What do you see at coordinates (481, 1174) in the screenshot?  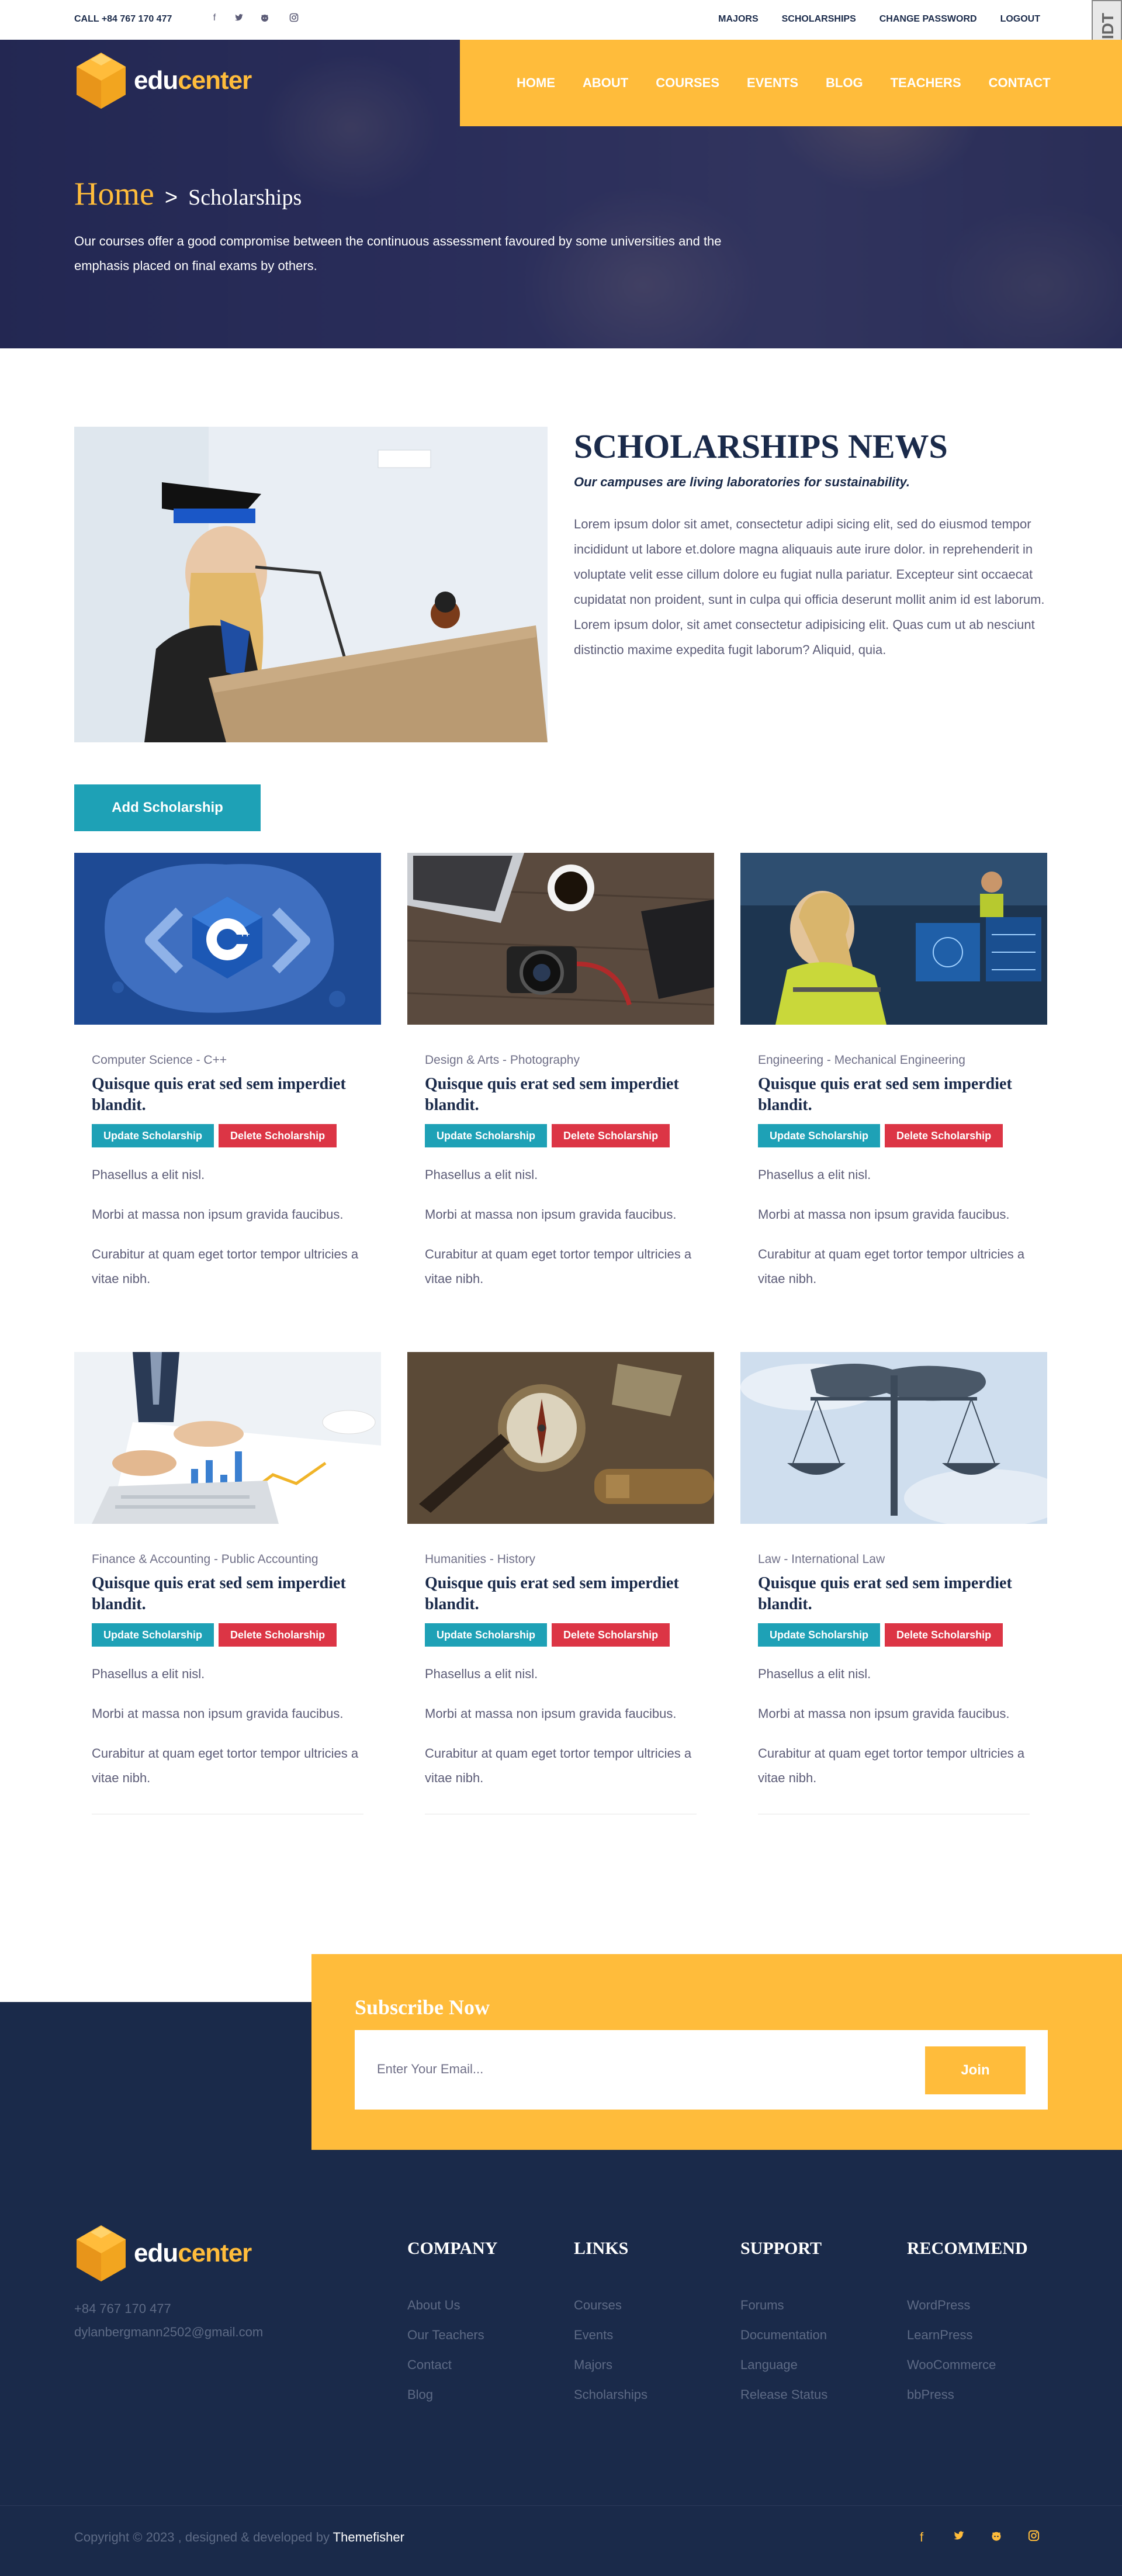 I see `card-line-1: Phasellus a elit nisl.` at bounding box center [481, 1174].